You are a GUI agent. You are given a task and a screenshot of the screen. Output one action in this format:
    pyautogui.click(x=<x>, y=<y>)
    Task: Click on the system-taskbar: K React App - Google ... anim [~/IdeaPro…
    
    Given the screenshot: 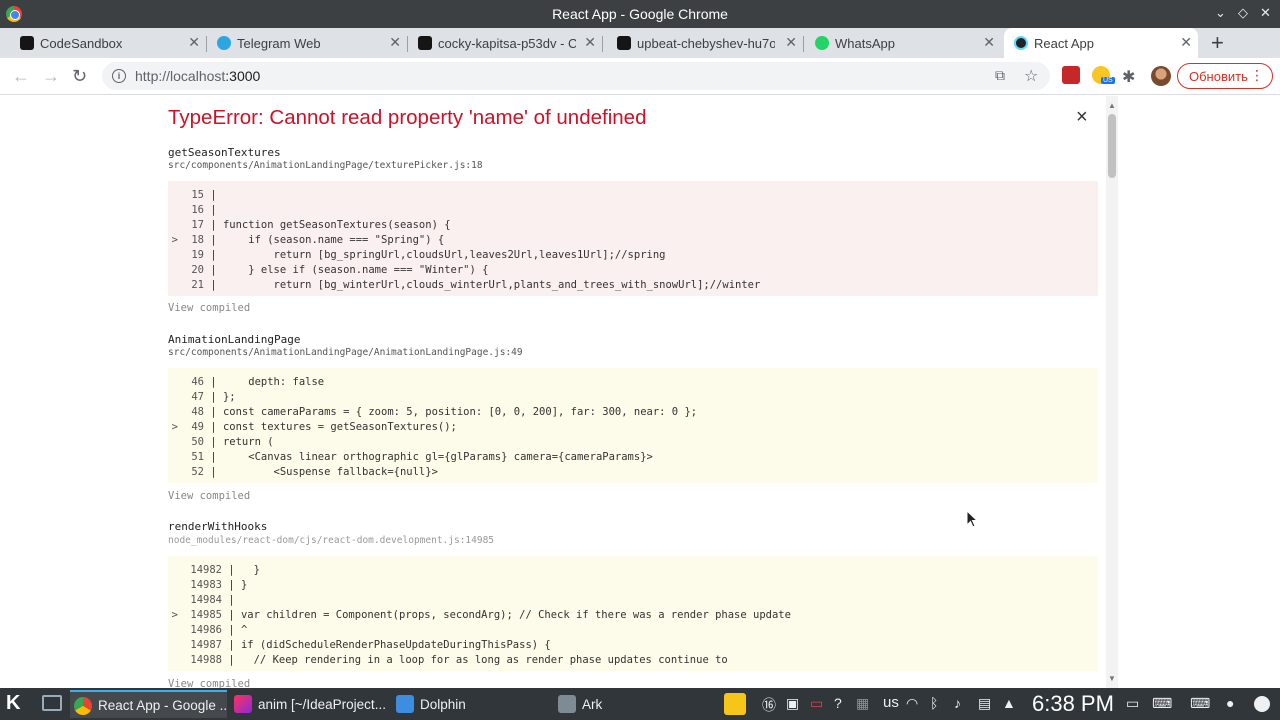 What is the action you would take?
    pyautogui.click(x=640, y=704)
    